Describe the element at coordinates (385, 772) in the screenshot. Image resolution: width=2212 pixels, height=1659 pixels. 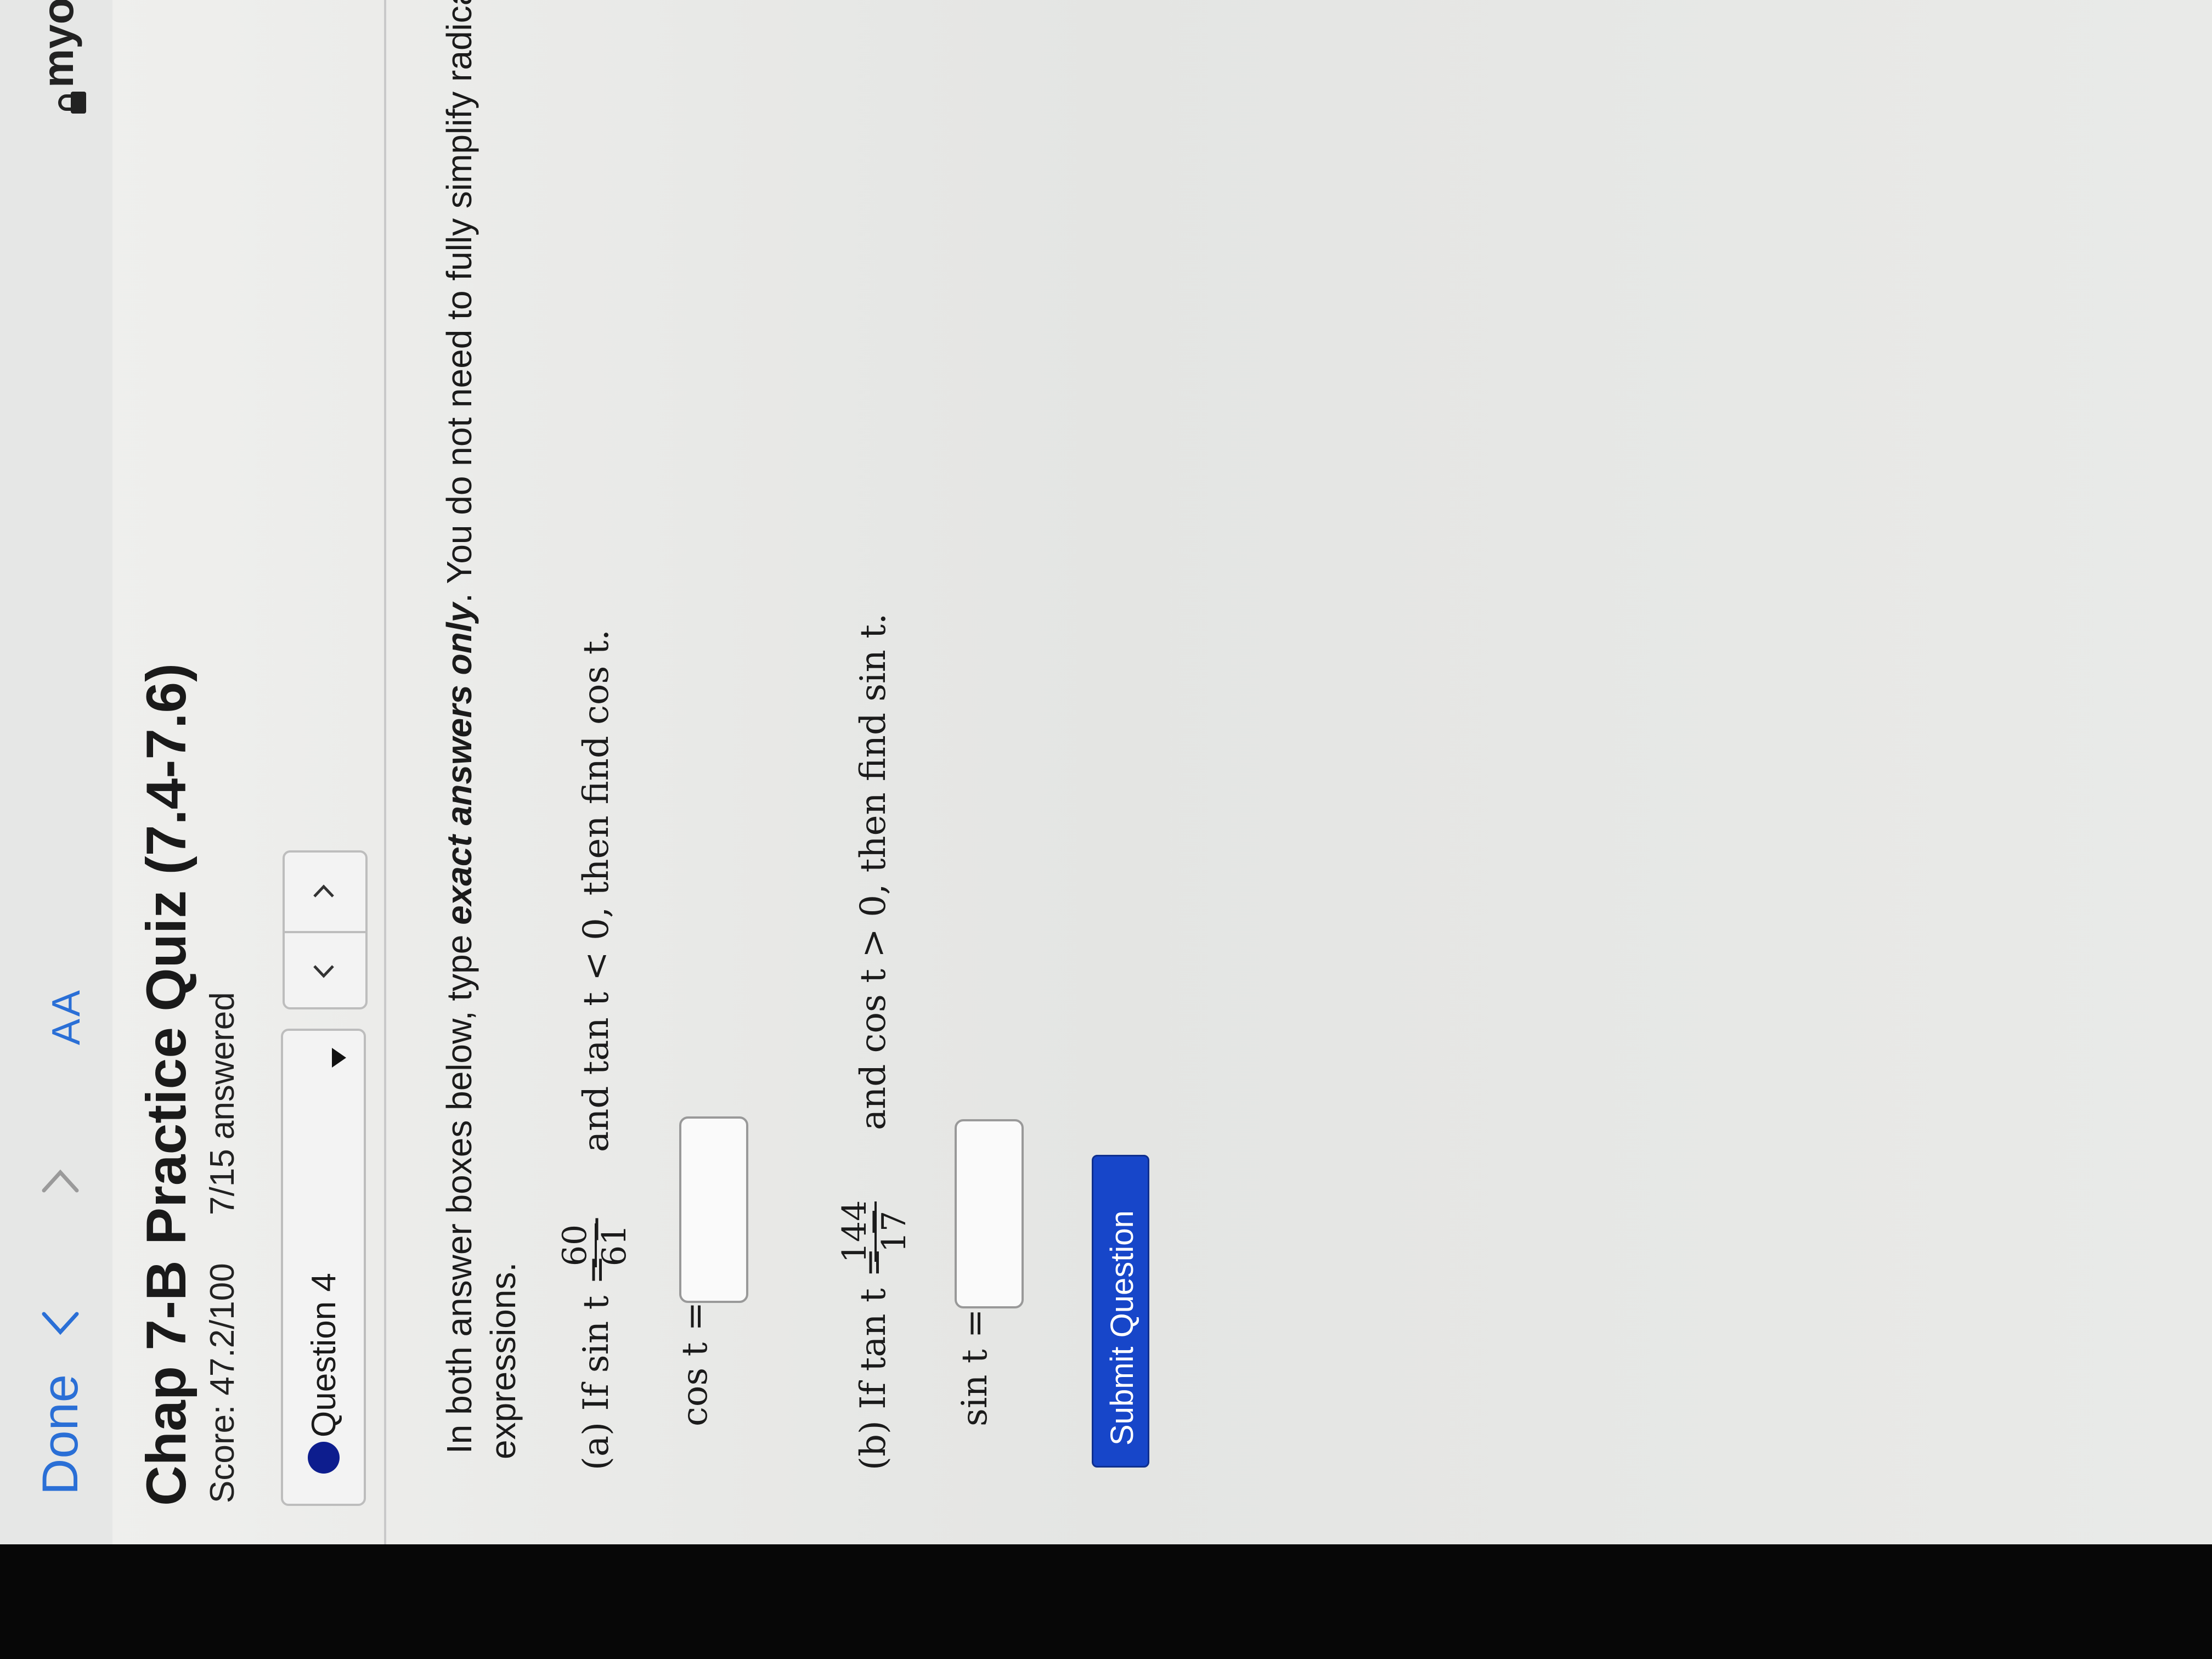
I see `header-divider` at that location.